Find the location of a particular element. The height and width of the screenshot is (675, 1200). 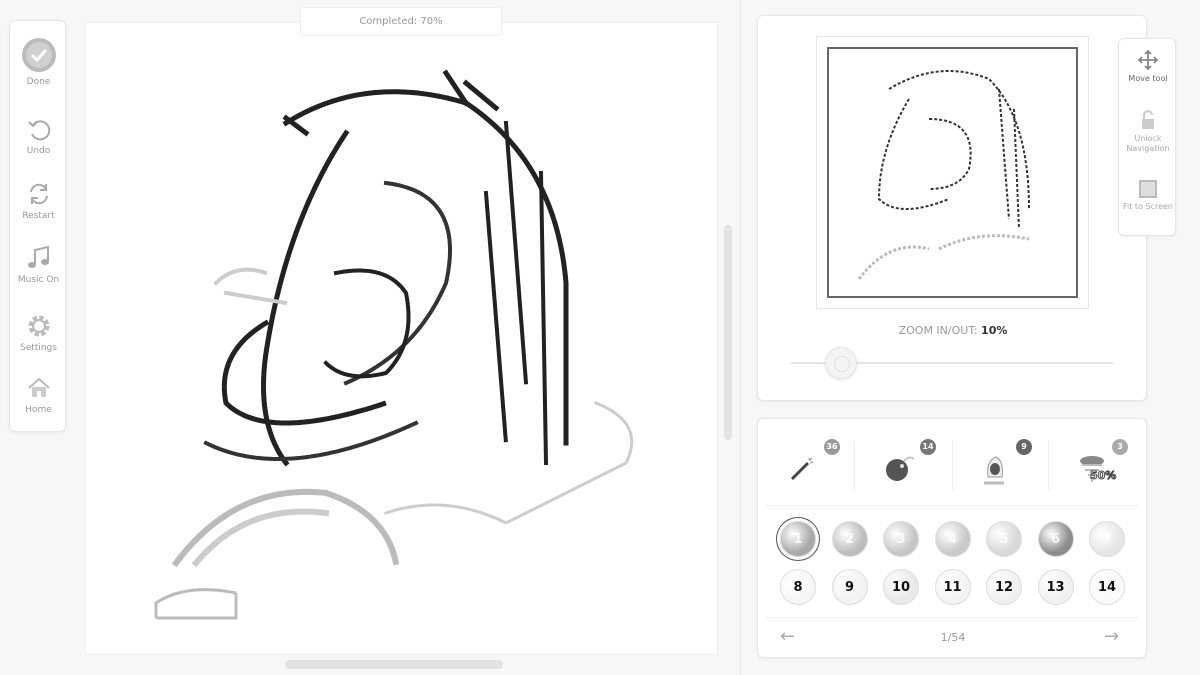

done-label: Done is located at coordinates (38, 82).